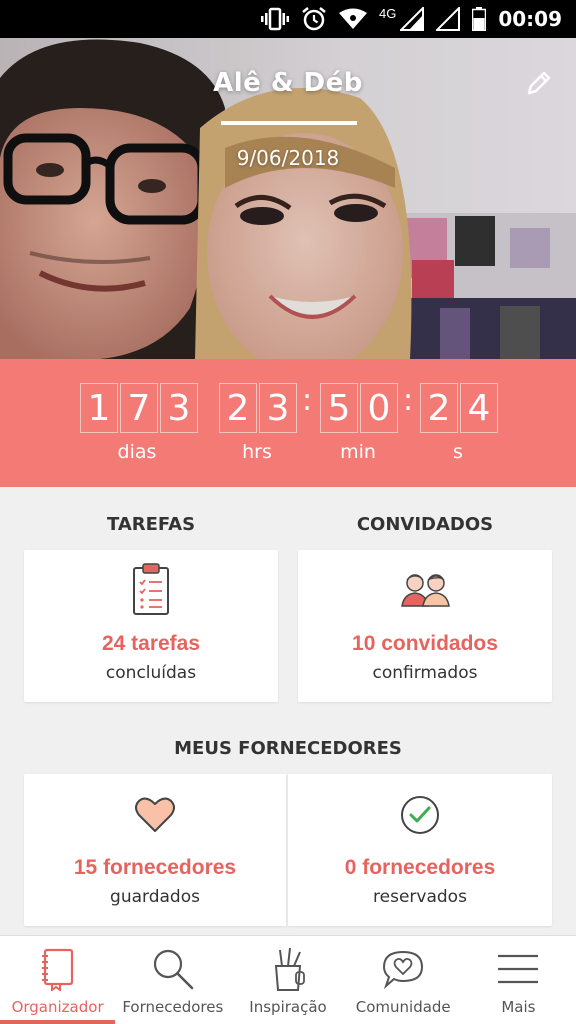 This screenshot has height=1024, width=576. I want to click on countdown: 1 7 3 2 3 : 5 0 : 2 4 dias hrs min s, so click(288, 423).